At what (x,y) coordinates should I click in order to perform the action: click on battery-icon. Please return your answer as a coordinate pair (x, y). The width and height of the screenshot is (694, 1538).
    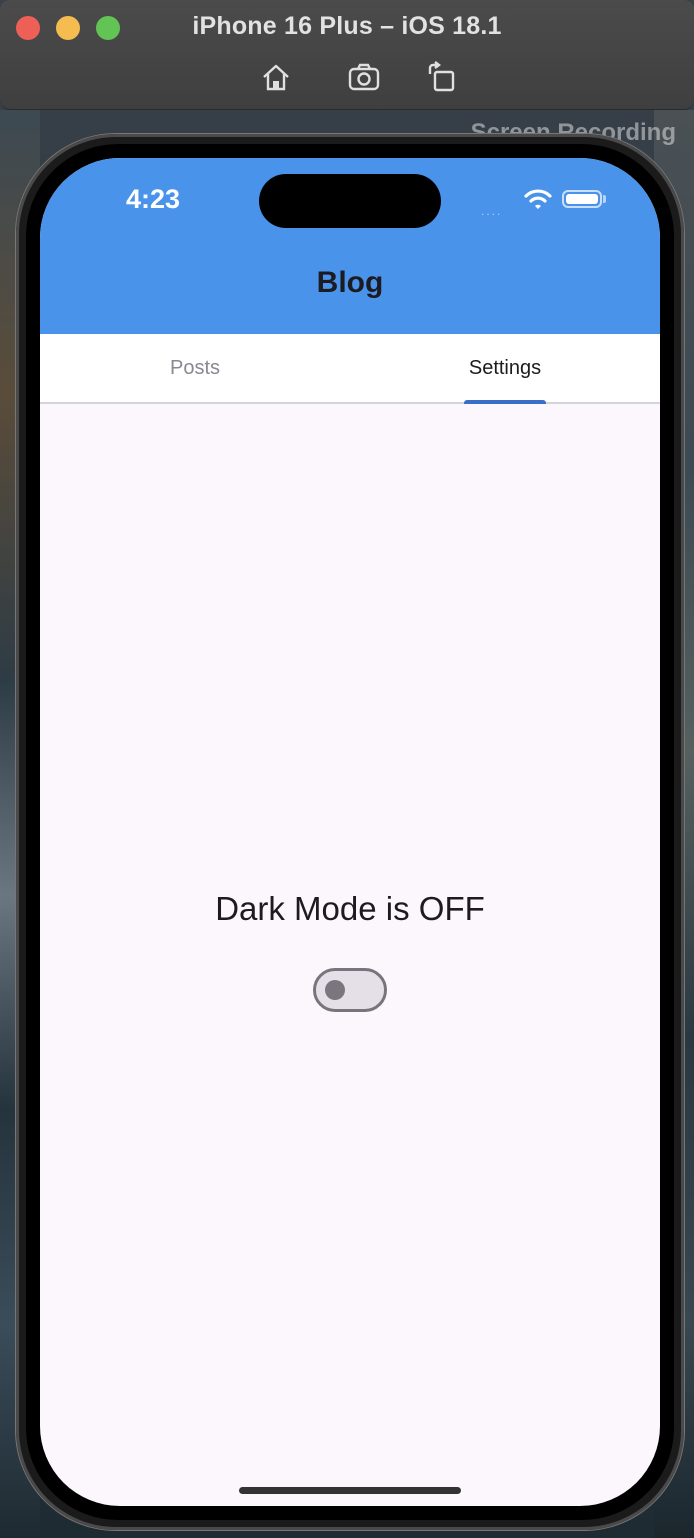
    Looking at the image, I should click on (582, 199).